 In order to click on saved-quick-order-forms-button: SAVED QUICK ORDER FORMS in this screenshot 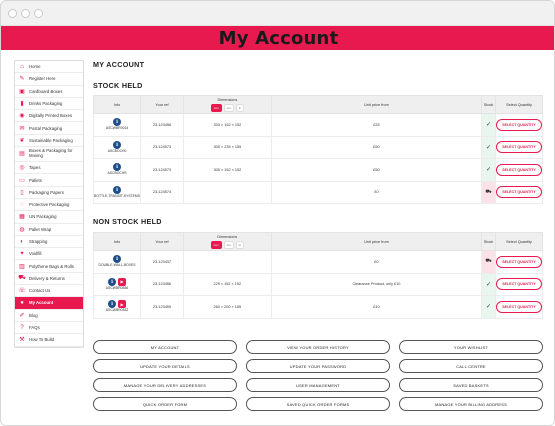, I will do `click(318, 404)`.